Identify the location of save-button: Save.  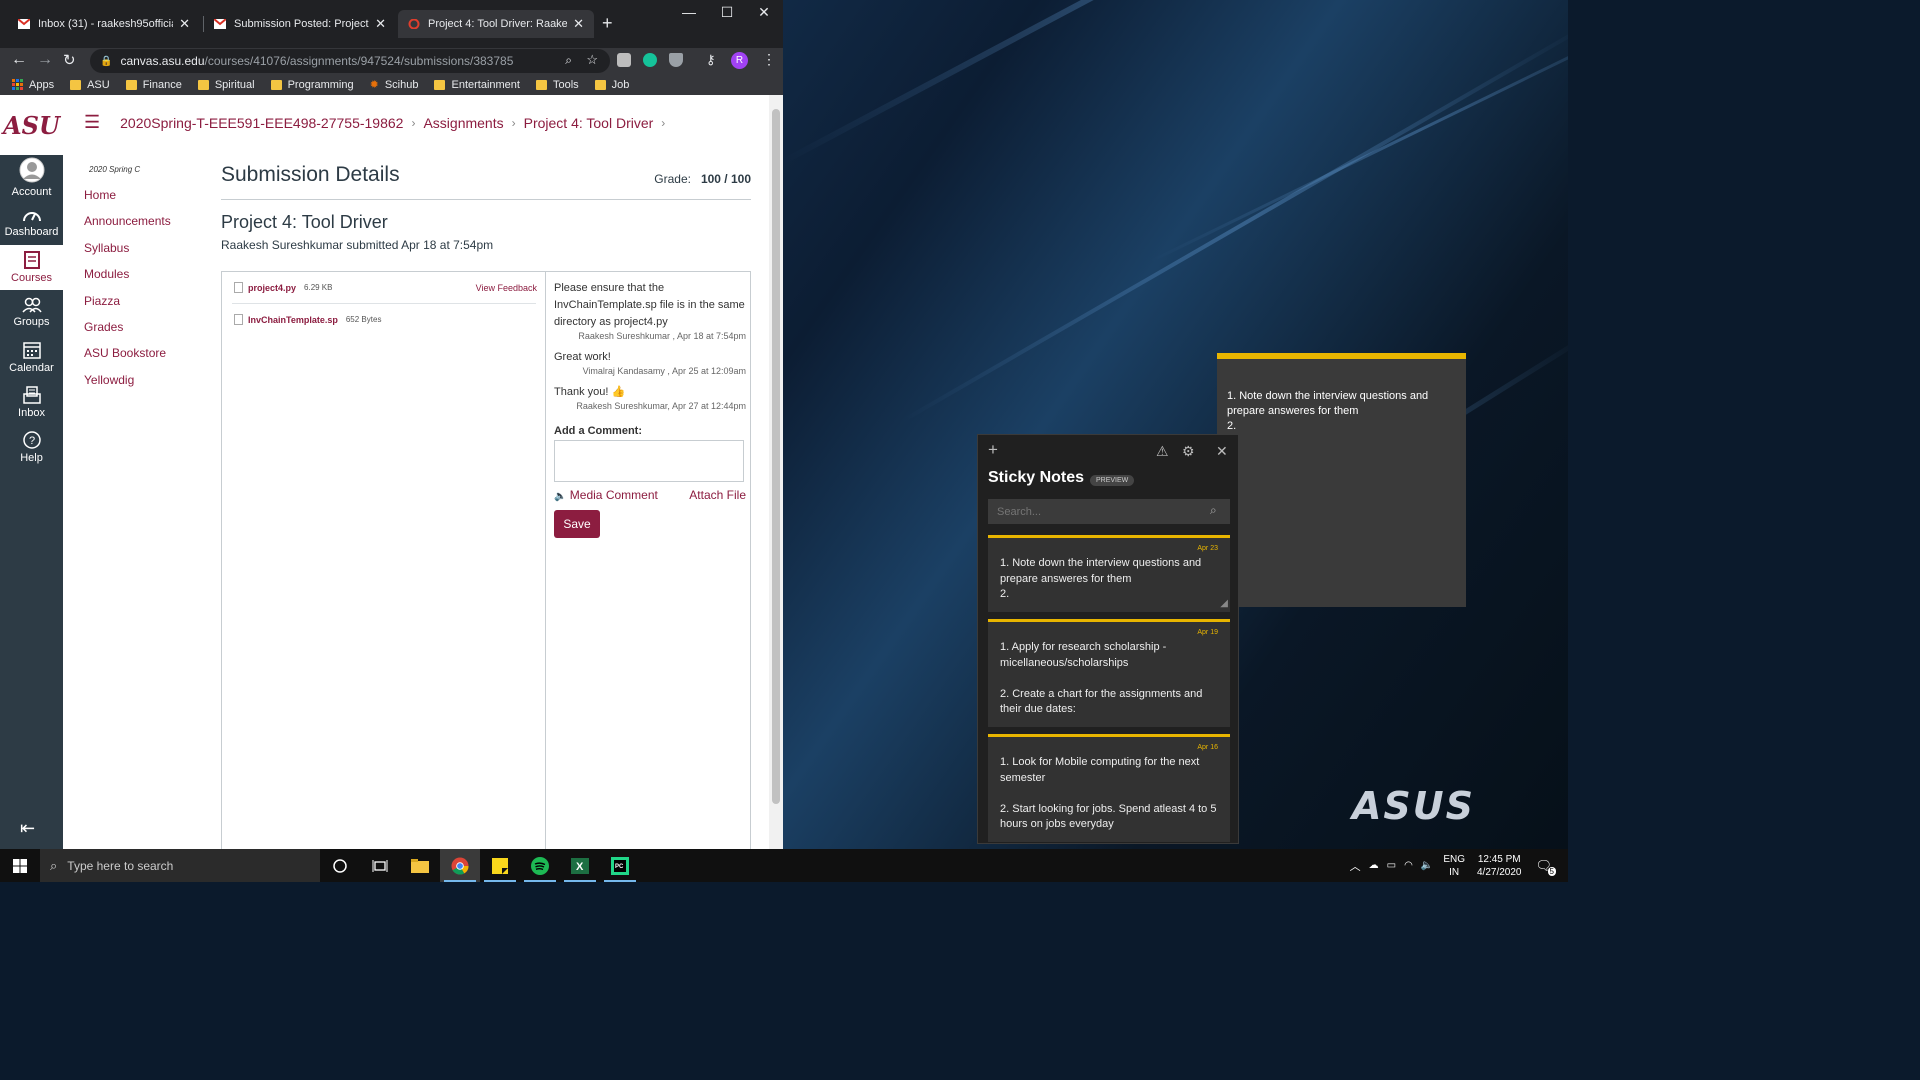
(577, 524).